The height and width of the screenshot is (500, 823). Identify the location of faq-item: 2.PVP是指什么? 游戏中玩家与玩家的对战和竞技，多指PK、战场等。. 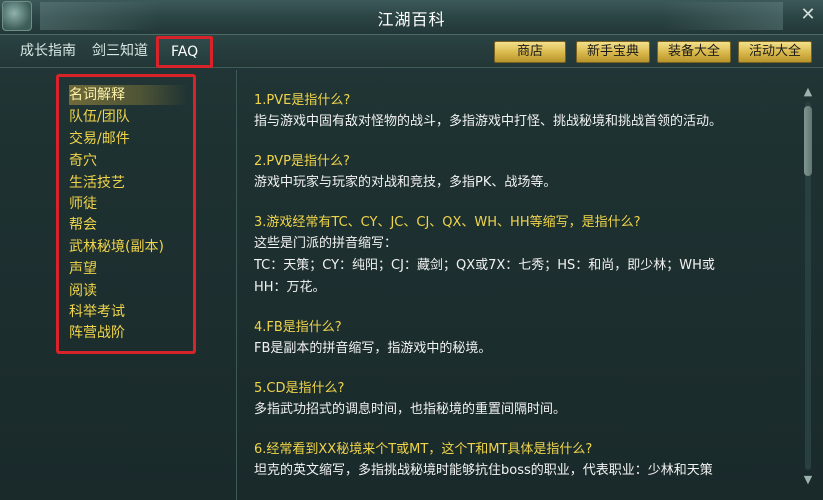
(524, 172).